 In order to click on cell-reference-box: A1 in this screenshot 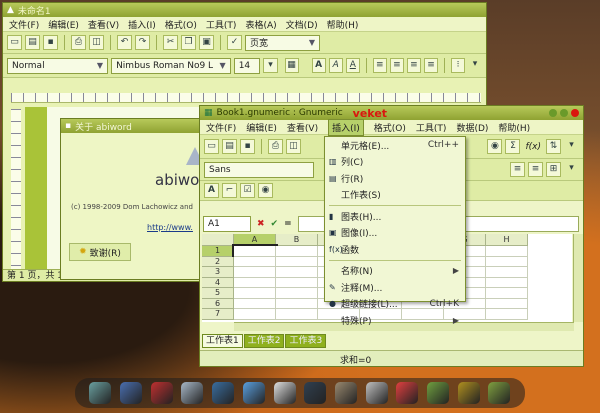, I will do `click(227, 224)`.